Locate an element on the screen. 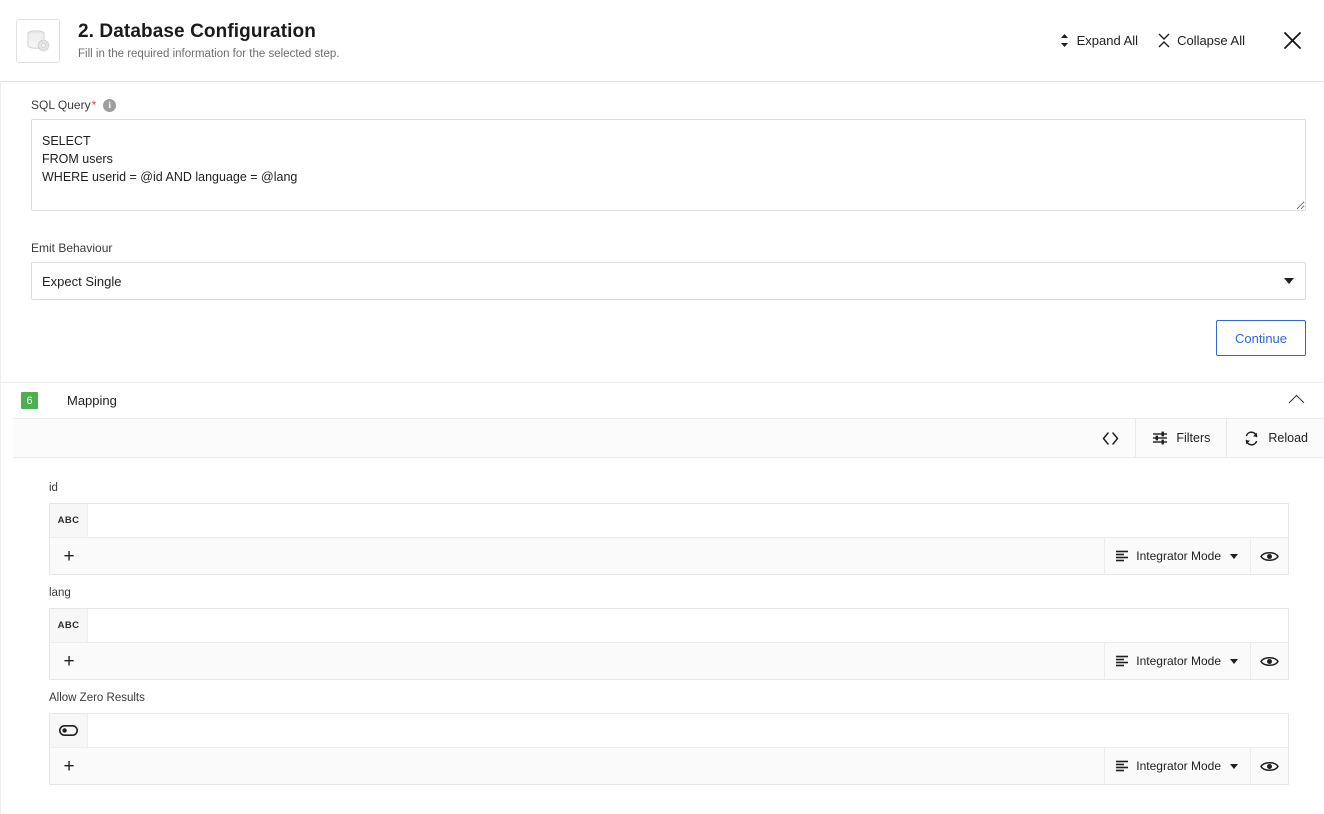  header-actions: Expand All Collapse All is located at coordinates (1177, 40).